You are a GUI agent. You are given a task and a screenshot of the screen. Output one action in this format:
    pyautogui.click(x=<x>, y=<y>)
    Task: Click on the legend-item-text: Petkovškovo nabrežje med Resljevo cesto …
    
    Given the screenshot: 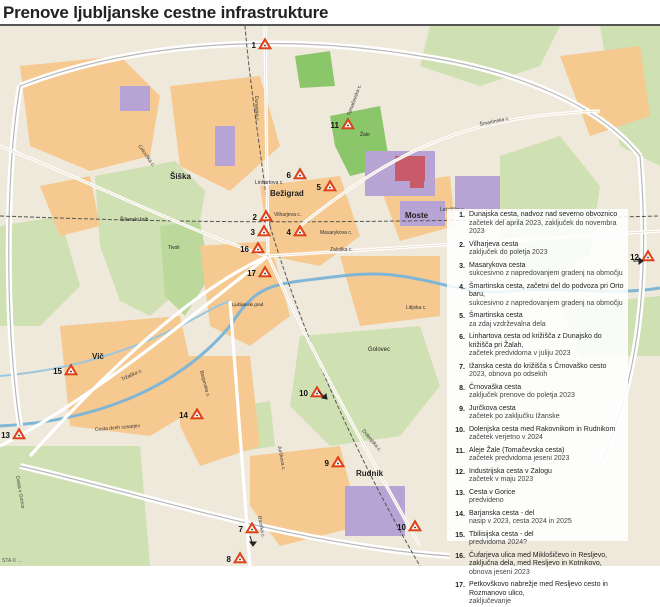 What is the action you would take?
    pyautogui.click(x=546, y=594)
    